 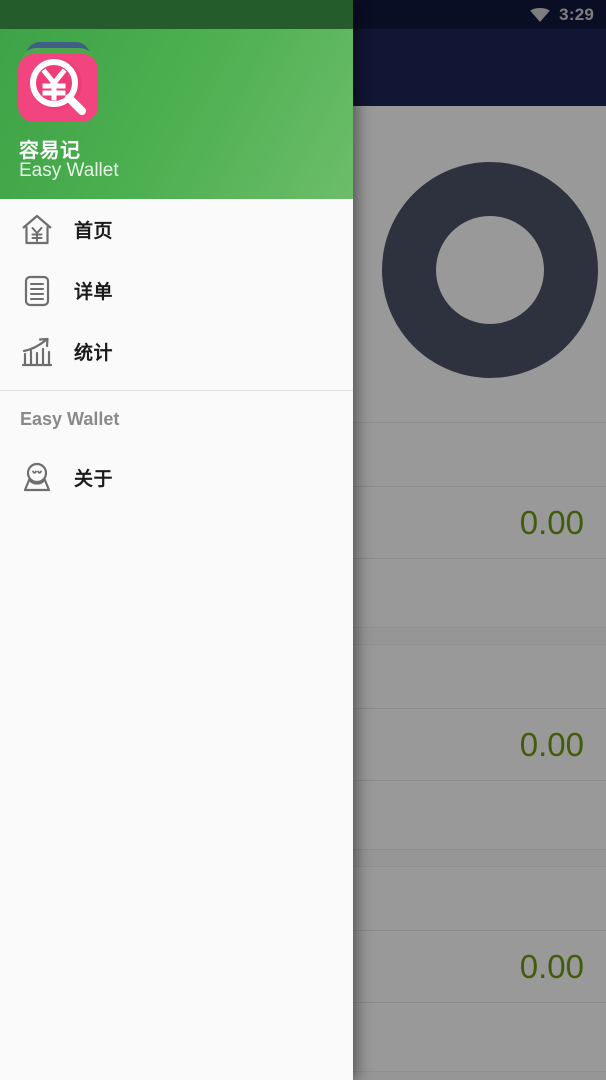 I want to click on sidebar-item-details: 详单, so click(x=176, y=290).